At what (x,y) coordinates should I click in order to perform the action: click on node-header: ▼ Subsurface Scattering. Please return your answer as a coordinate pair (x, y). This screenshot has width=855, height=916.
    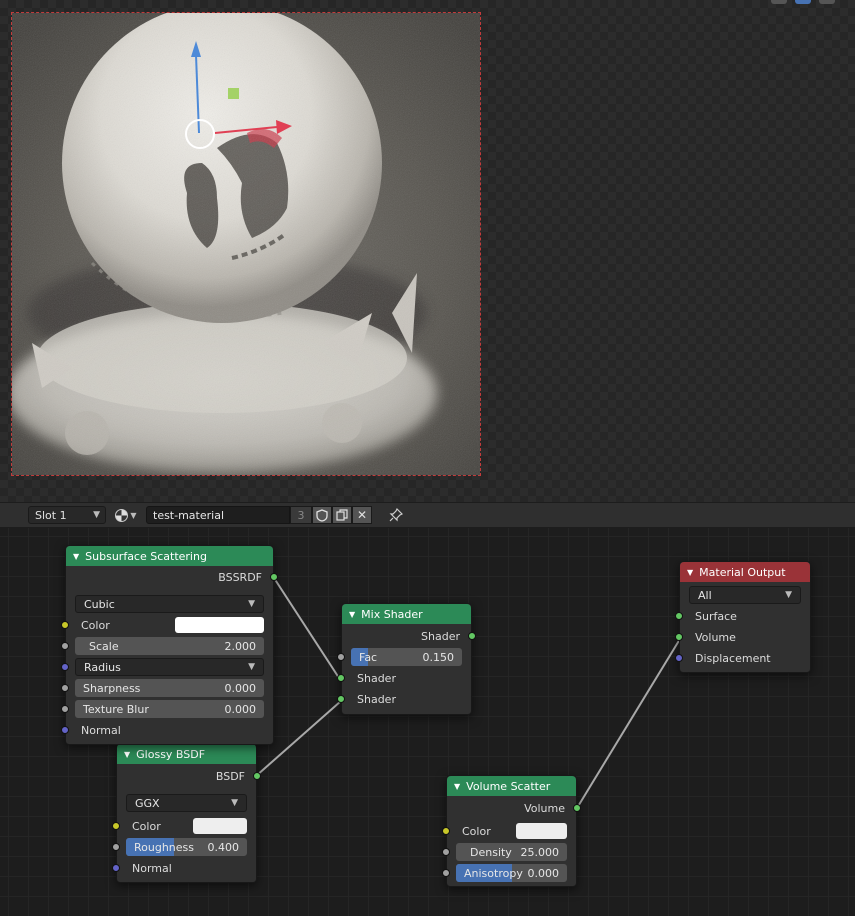
    Looking at the image, I should click on (169, 556).